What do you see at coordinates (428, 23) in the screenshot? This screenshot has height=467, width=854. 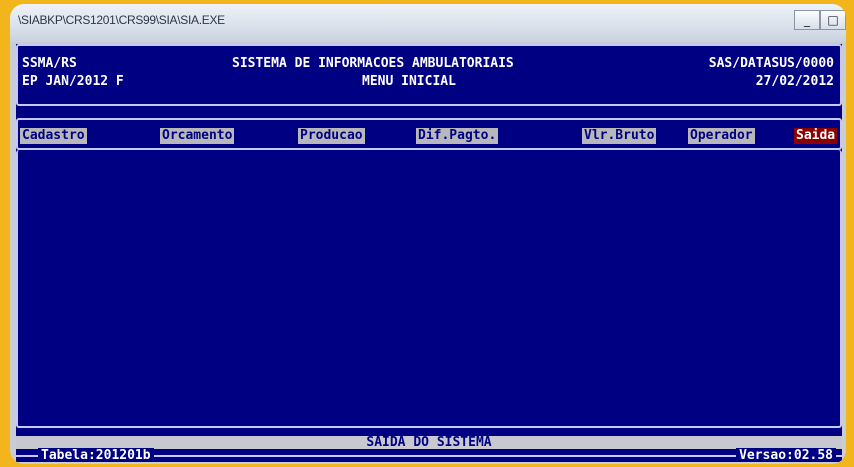 I see `title-bar: \SIABKP\CRS1201\CRS99\SIA\SIA.EXE _ □` at bounding box center [428, 23].